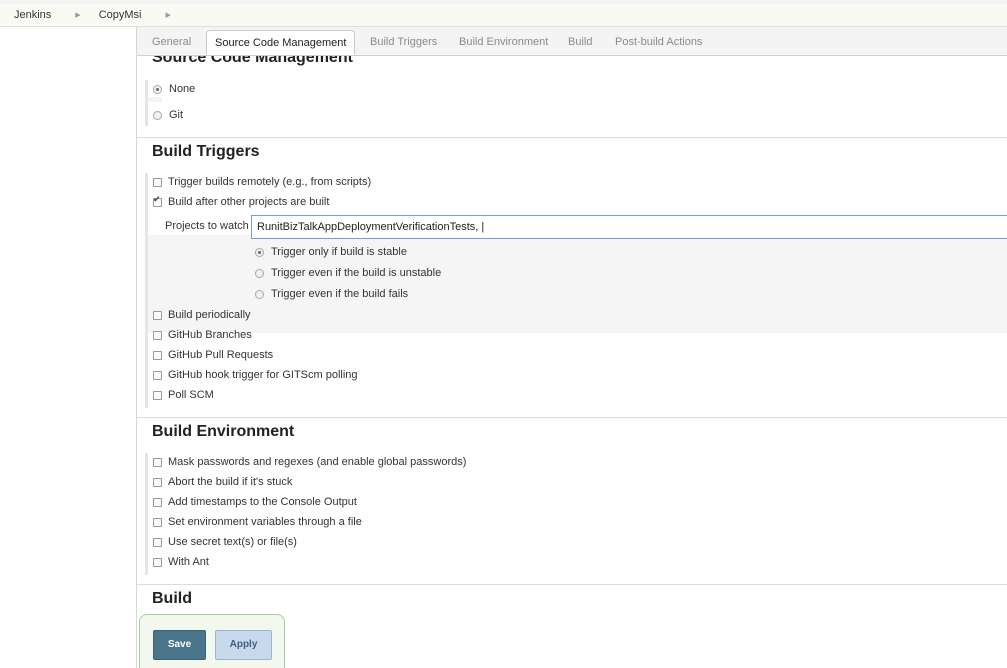 This screenshot has height=668, width=1007. What do you see at coordinates (157, 375) in the screenshot?
I see `github-hook-trigger-checkbox` at bounding box center [157, 375].